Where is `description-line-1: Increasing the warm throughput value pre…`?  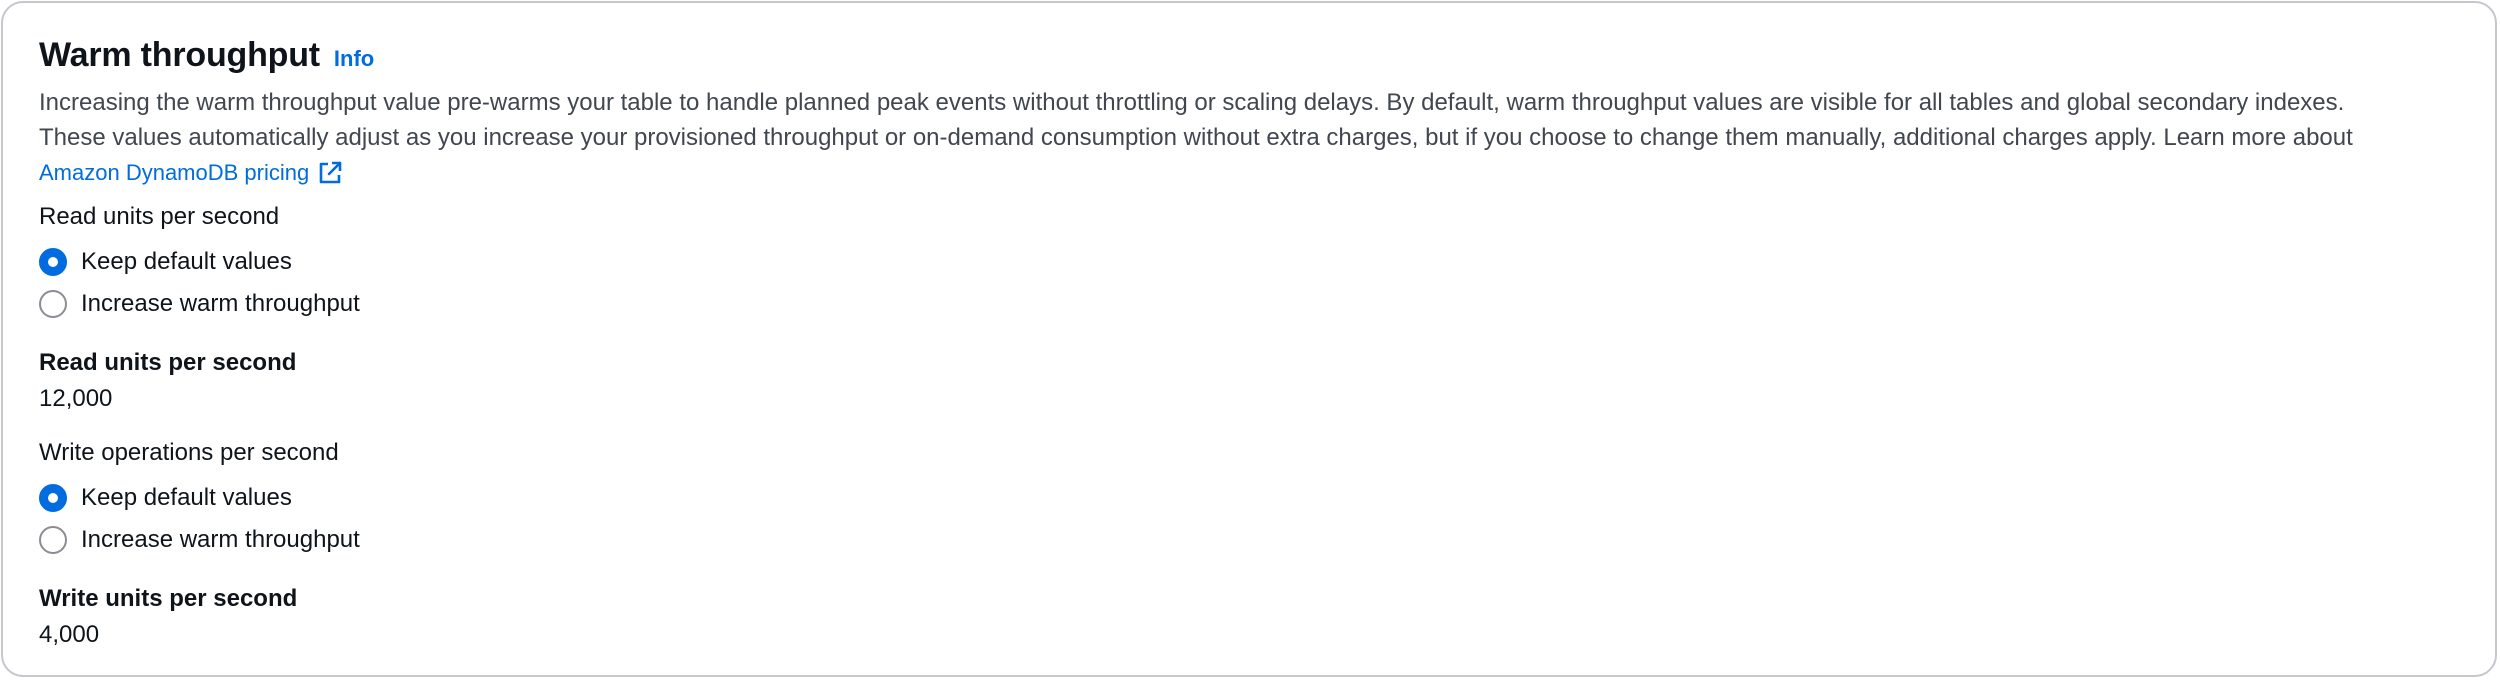 description-line-1: Increasing the warm throughput value pre… is located at coordinates (1192, 102).